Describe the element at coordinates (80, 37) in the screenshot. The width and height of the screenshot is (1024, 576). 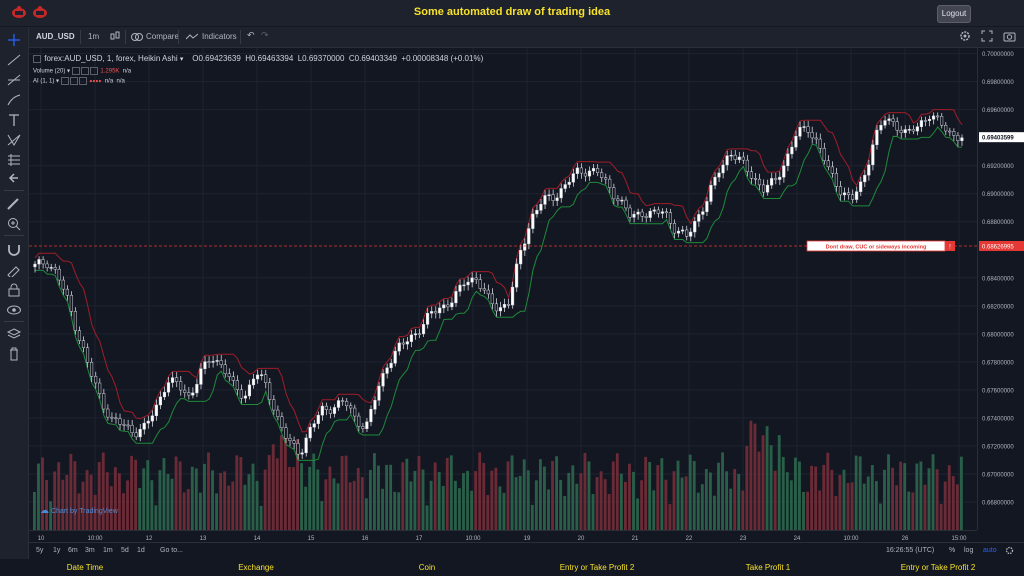
I see `toolbar-divider` at that location.